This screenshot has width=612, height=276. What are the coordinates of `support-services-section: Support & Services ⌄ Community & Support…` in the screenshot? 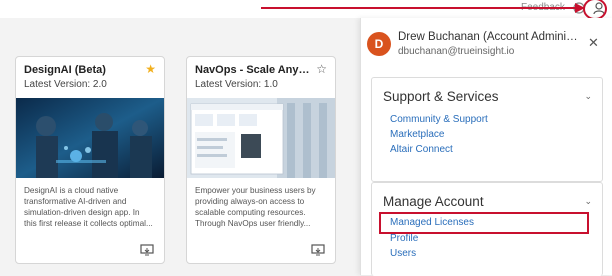 It's located at (487, 129).